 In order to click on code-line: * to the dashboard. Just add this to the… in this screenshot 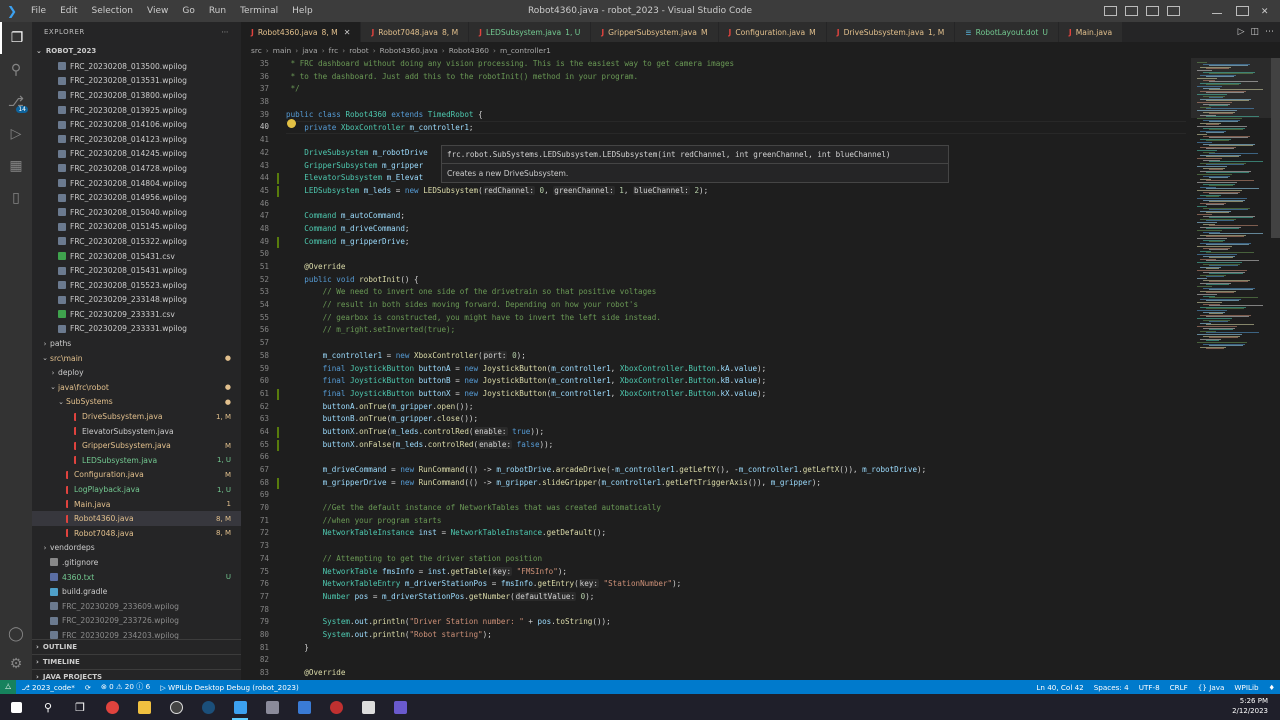, I will do `click(736, 77)`.